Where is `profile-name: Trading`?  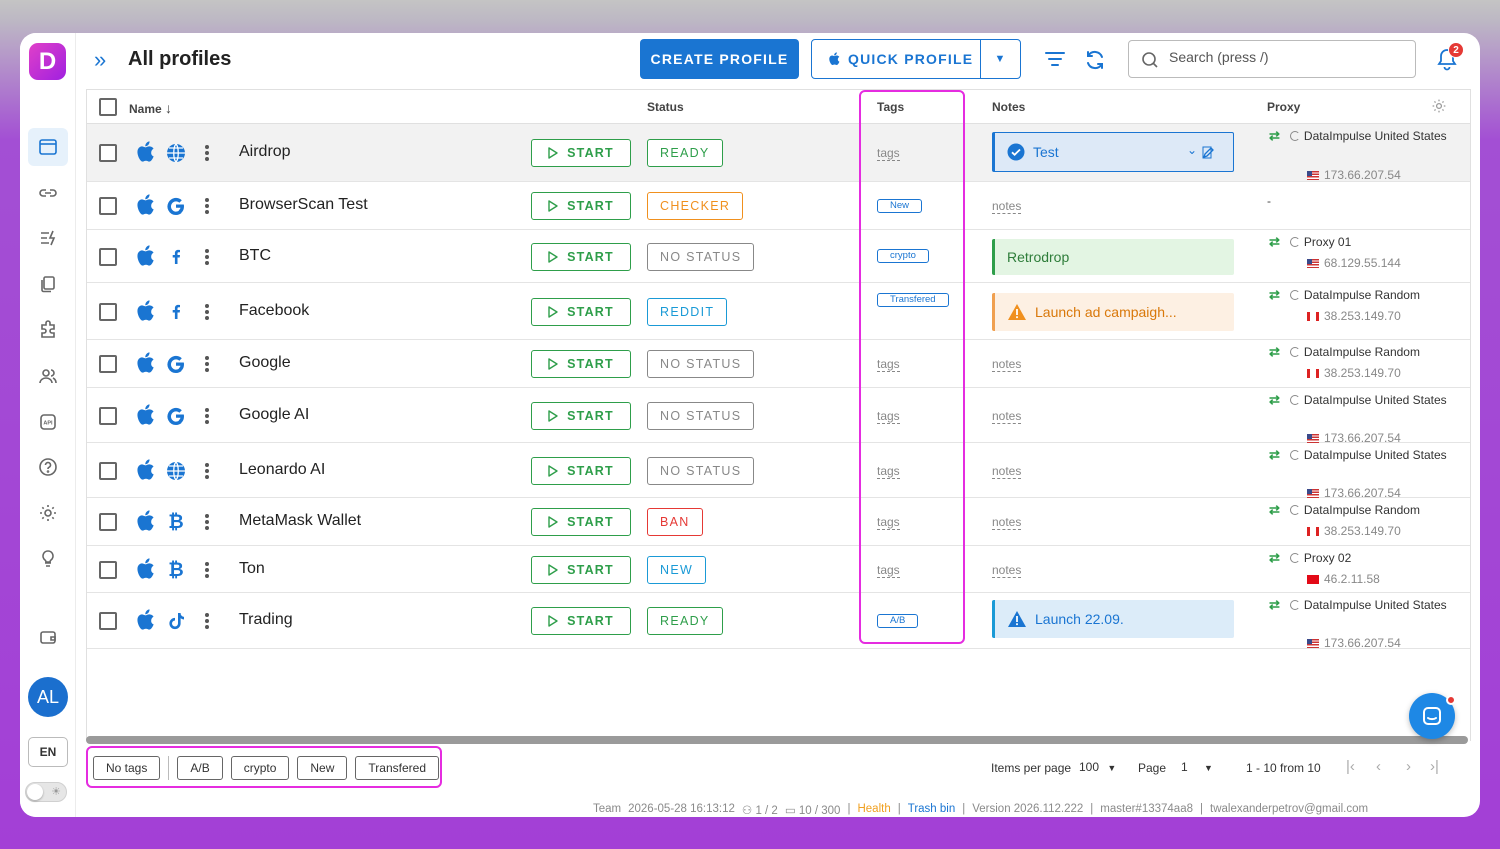
profile-name: Trading is located at coordinates (266, 620).